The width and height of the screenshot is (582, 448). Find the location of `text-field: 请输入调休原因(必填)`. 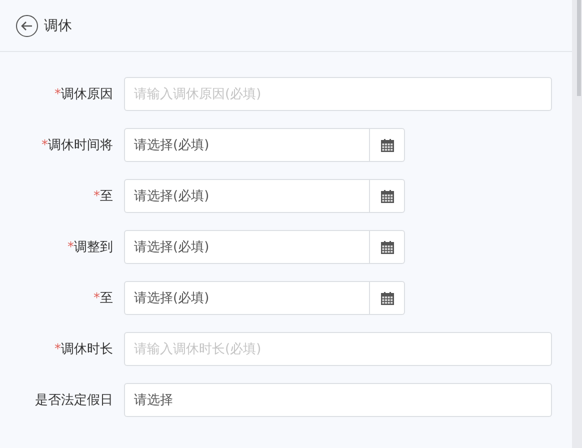

text-field: 请输入调休原因(必填) is located at coordinates (338, 94).